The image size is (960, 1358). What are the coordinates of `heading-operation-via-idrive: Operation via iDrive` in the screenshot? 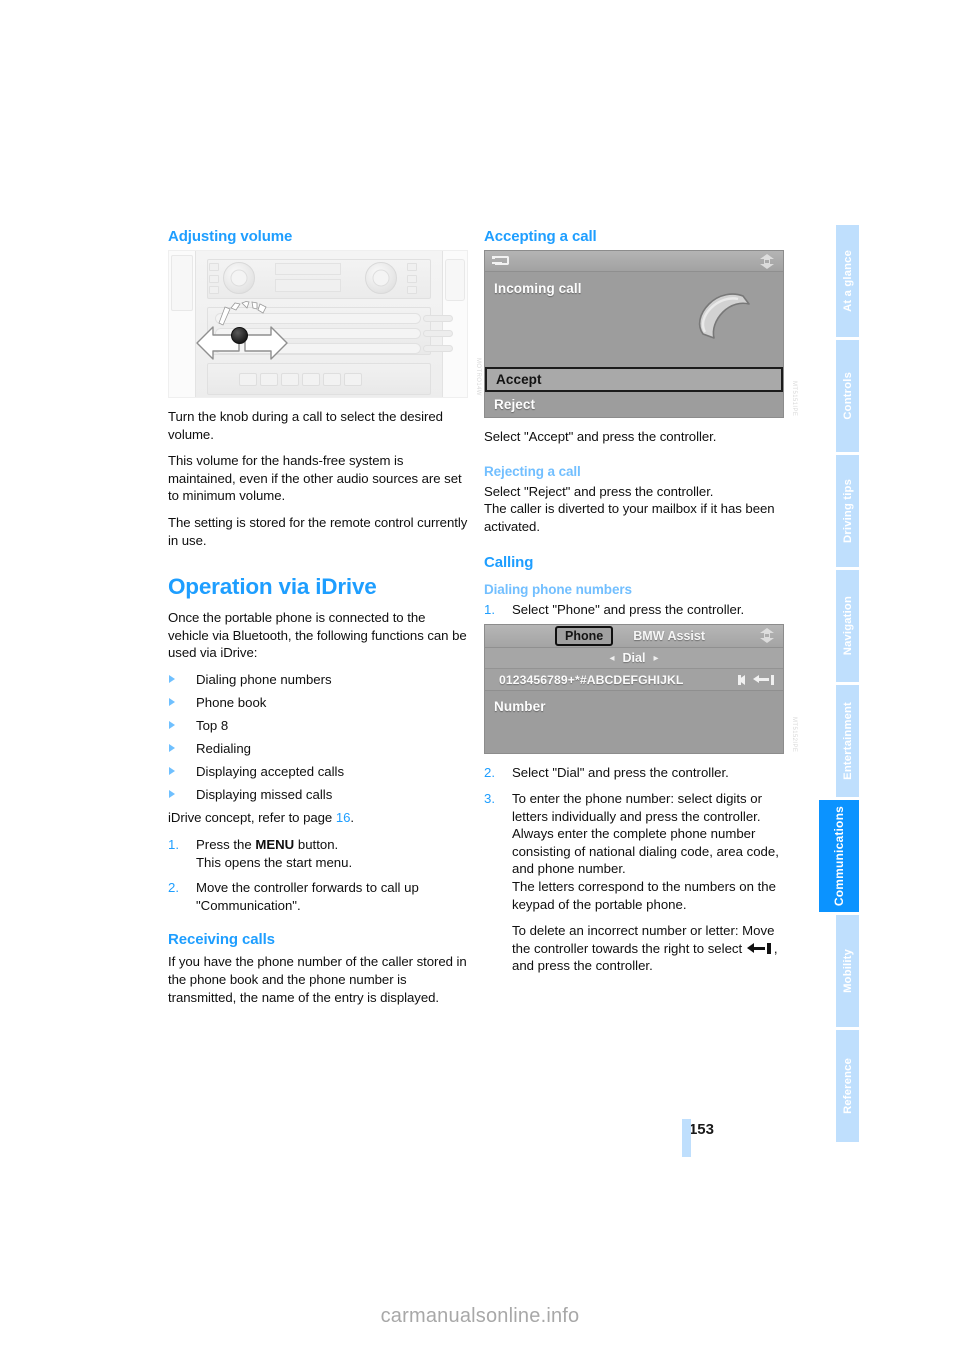 It's located at (272, 587).